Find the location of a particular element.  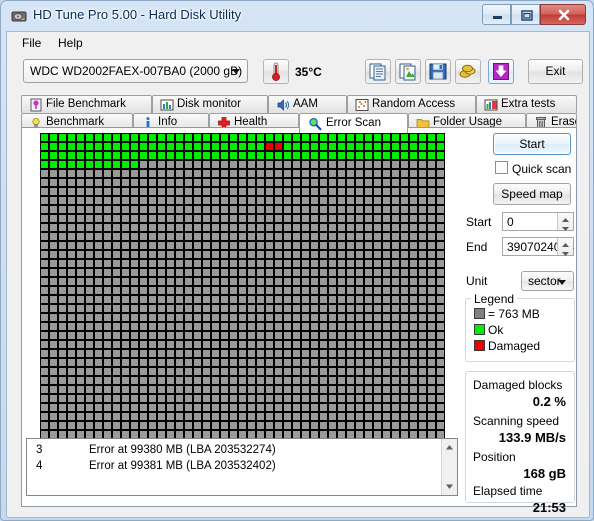

start-input: 0 is located at coordinates (538, 221).